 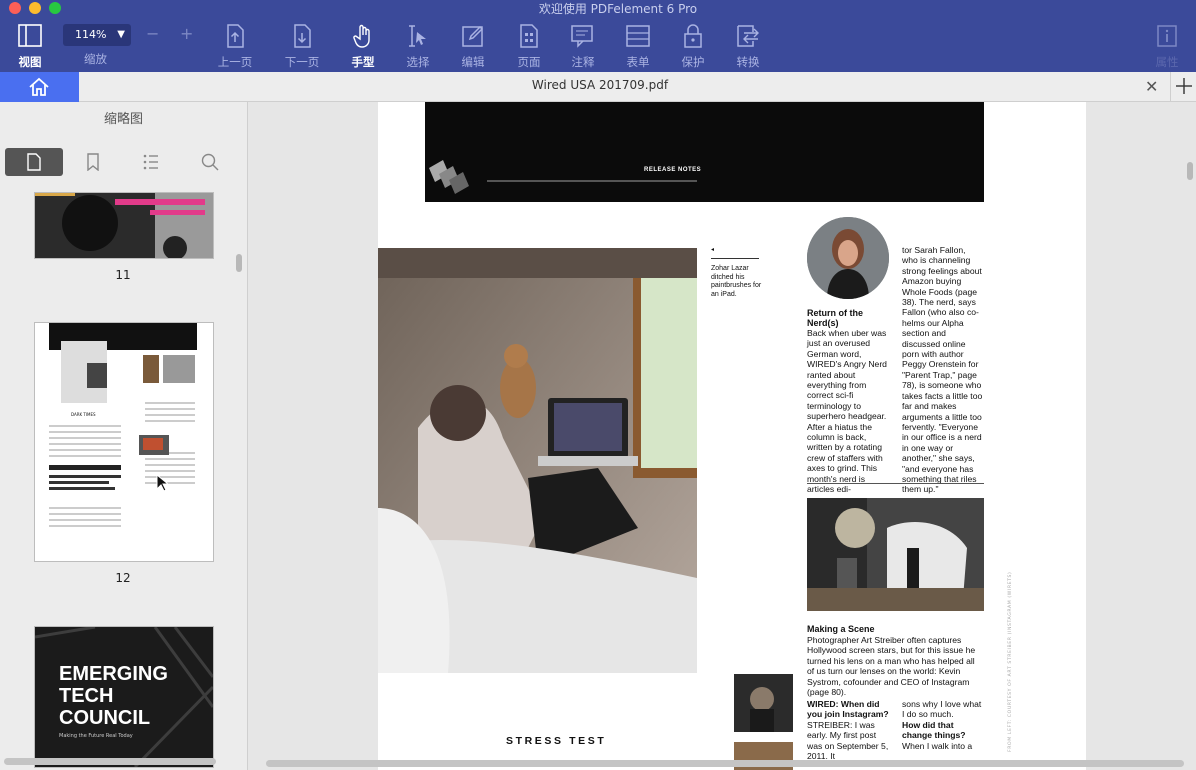 I want to click on wired-logo-icon, so click(x=449, y=177).